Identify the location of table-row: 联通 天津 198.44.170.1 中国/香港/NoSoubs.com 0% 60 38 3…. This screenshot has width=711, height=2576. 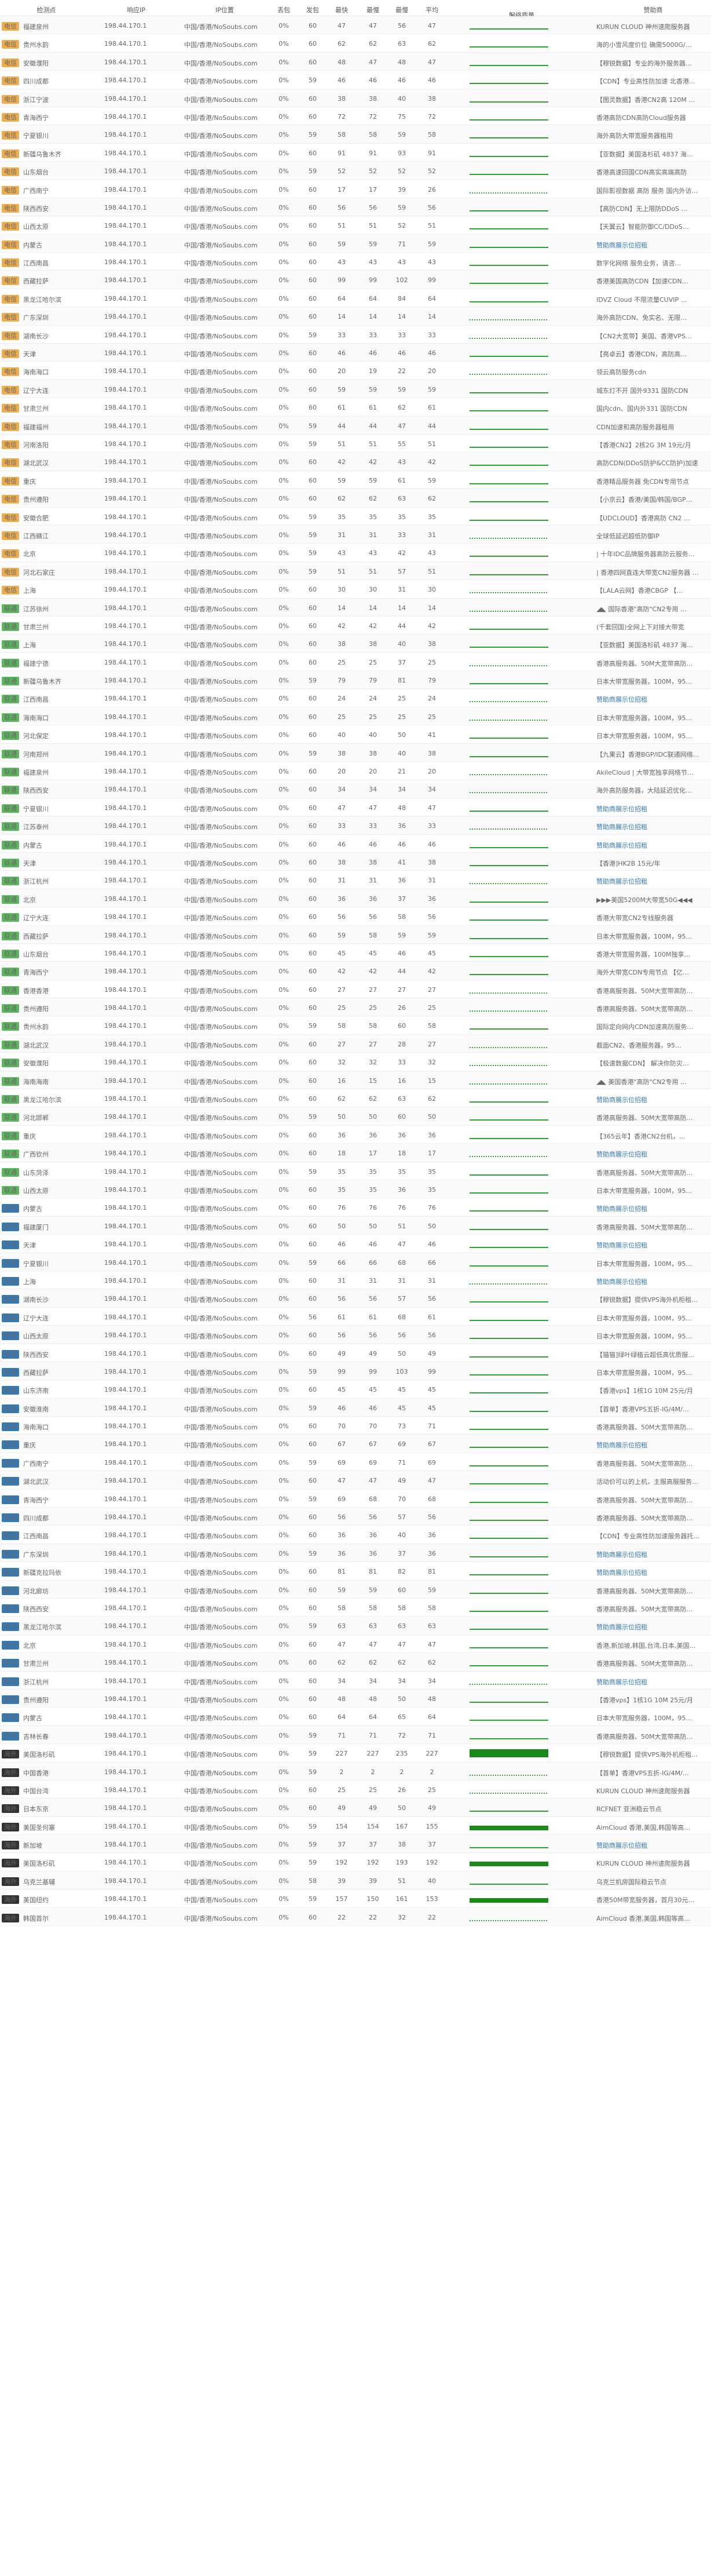
(355, 862).